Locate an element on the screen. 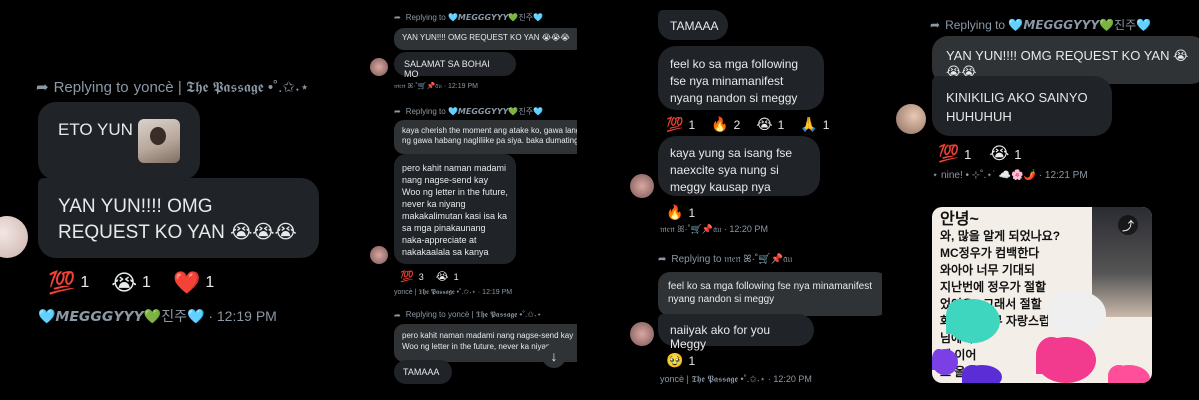 The height and width of the screenshot is (400, 1199). message-bubble: KINIKILIG AKO SAINYO HUHUHUH is located at coordinates (1022, 106).